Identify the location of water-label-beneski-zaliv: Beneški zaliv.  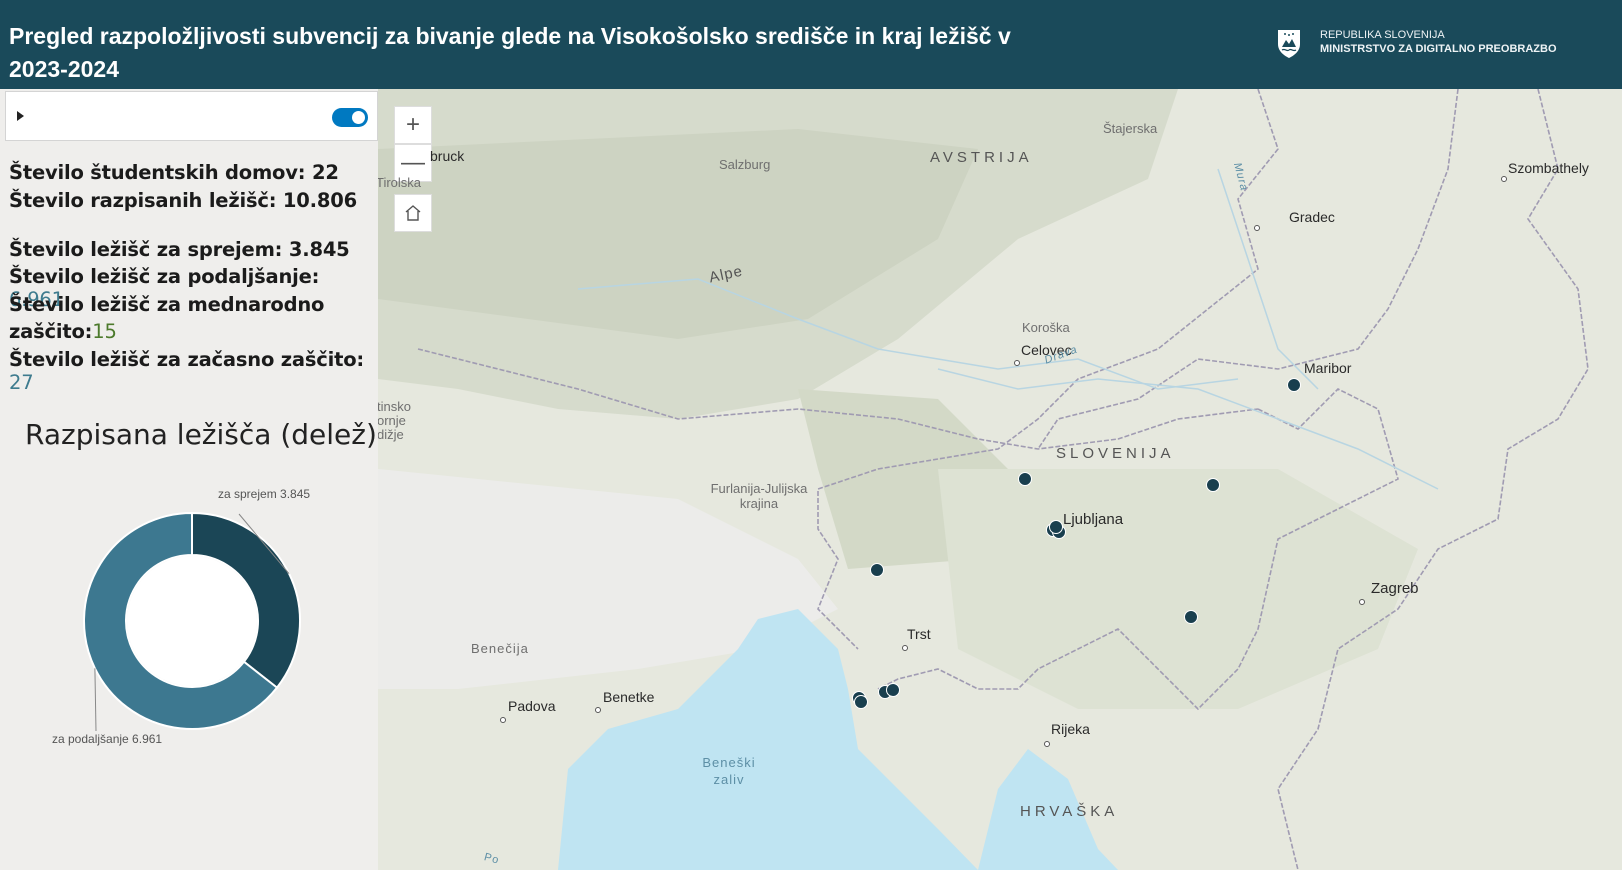
(729, 771).